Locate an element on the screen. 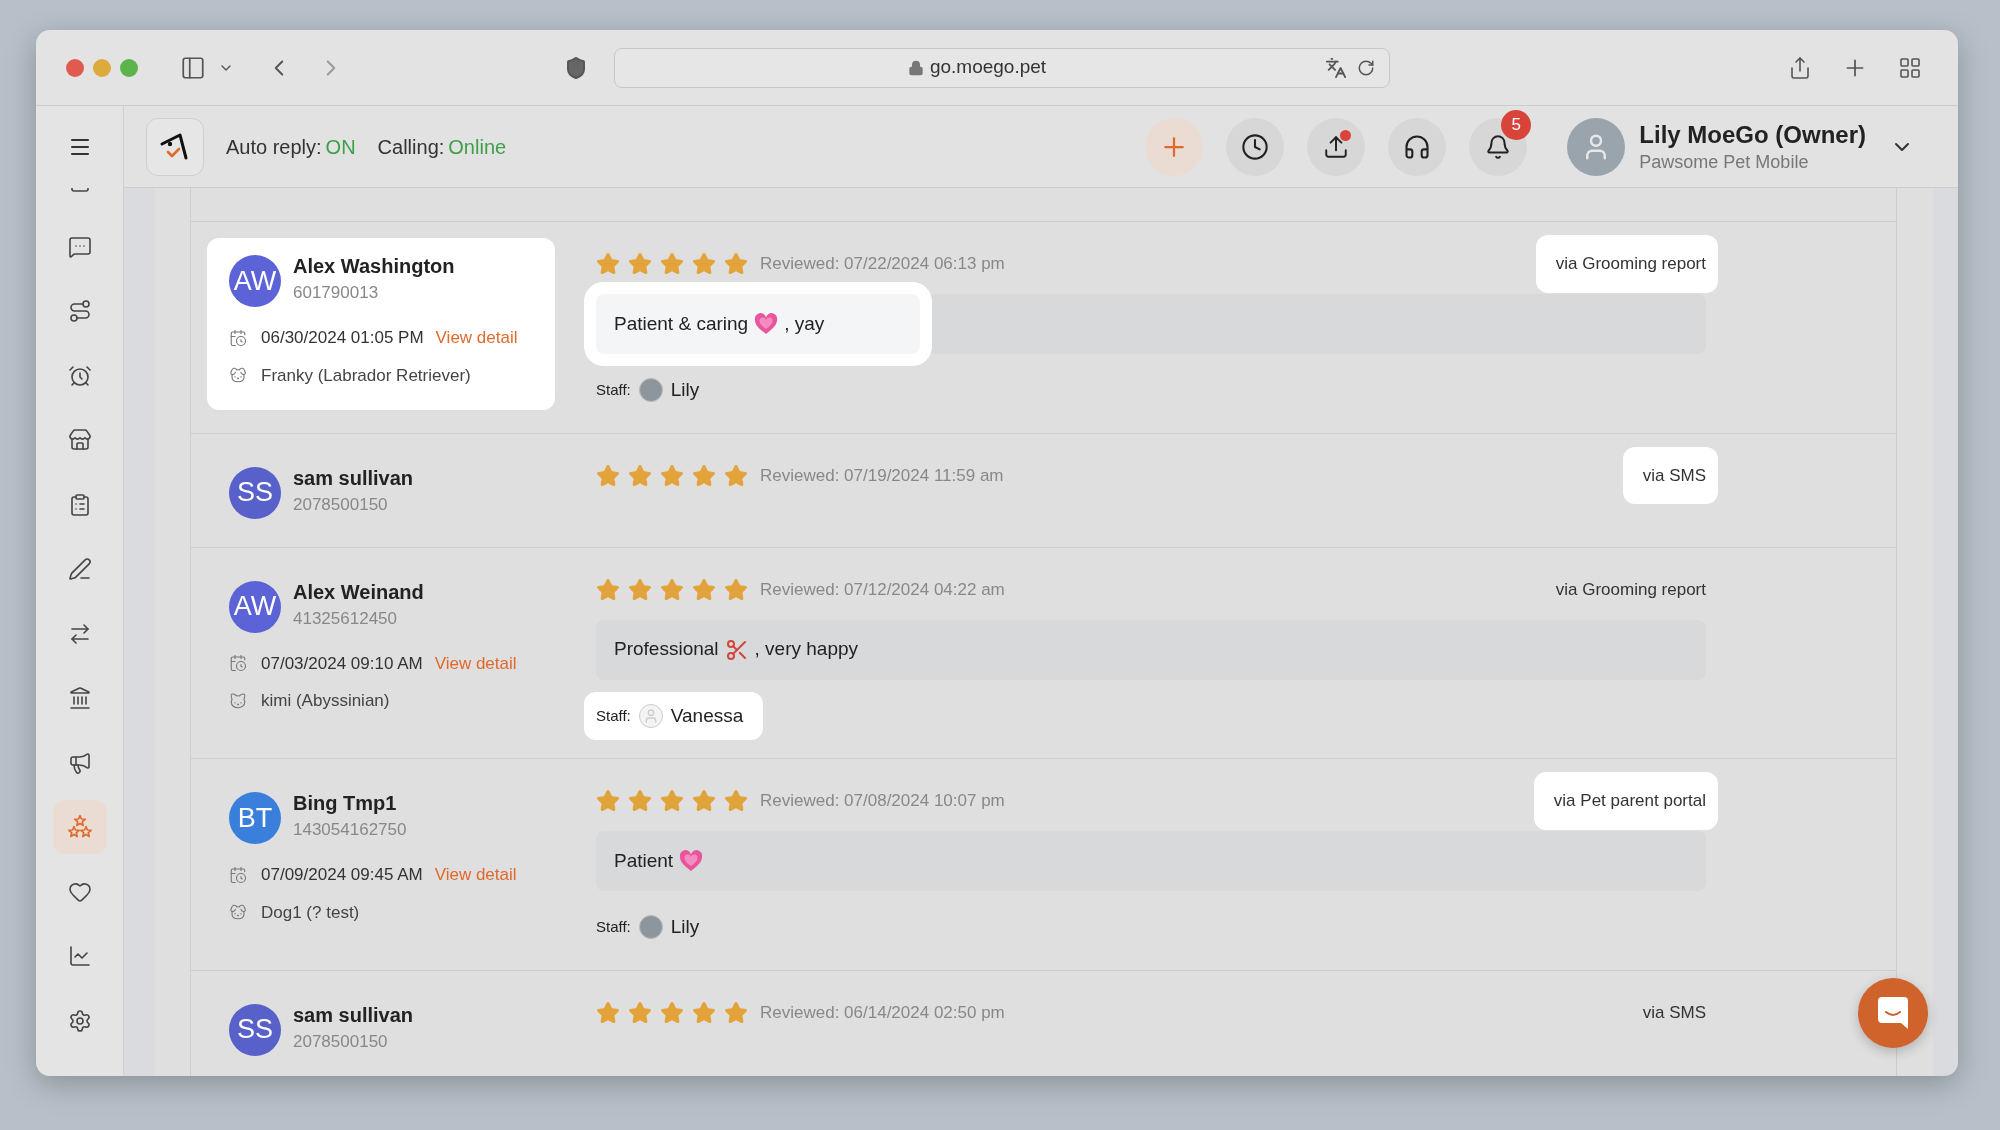 This screenshot has height=1130, width=2000. scissors-emoji-icon is located at coordinates (736, 649).